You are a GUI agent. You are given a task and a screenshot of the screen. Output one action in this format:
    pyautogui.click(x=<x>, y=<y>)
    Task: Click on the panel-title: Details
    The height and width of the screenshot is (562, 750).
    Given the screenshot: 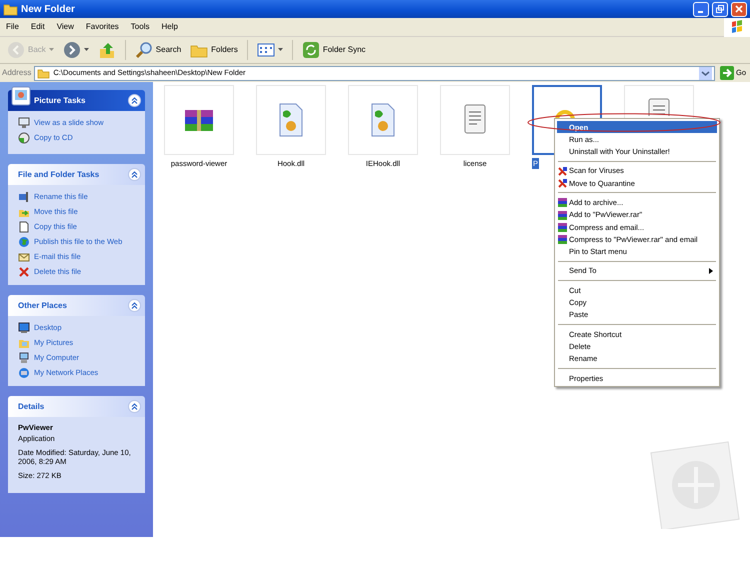 What is the action you would take?
    pyautogui.click(x=31, y=406)
    